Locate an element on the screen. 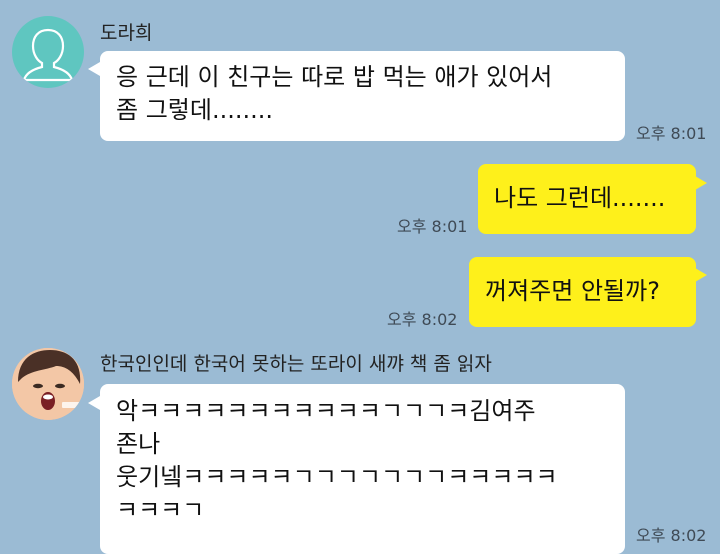 The height and width of the screenshot is (554, 720). sender-name: 도라희 is located at coordinates (126, 33).